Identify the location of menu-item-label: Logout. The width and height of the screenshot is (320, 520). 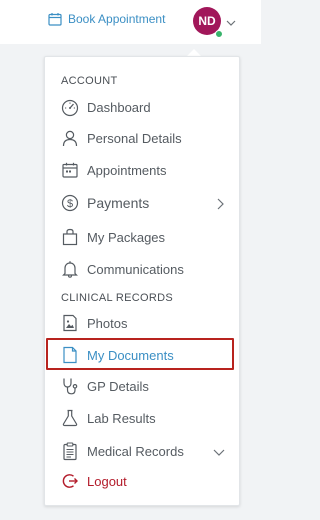
(107, 481).